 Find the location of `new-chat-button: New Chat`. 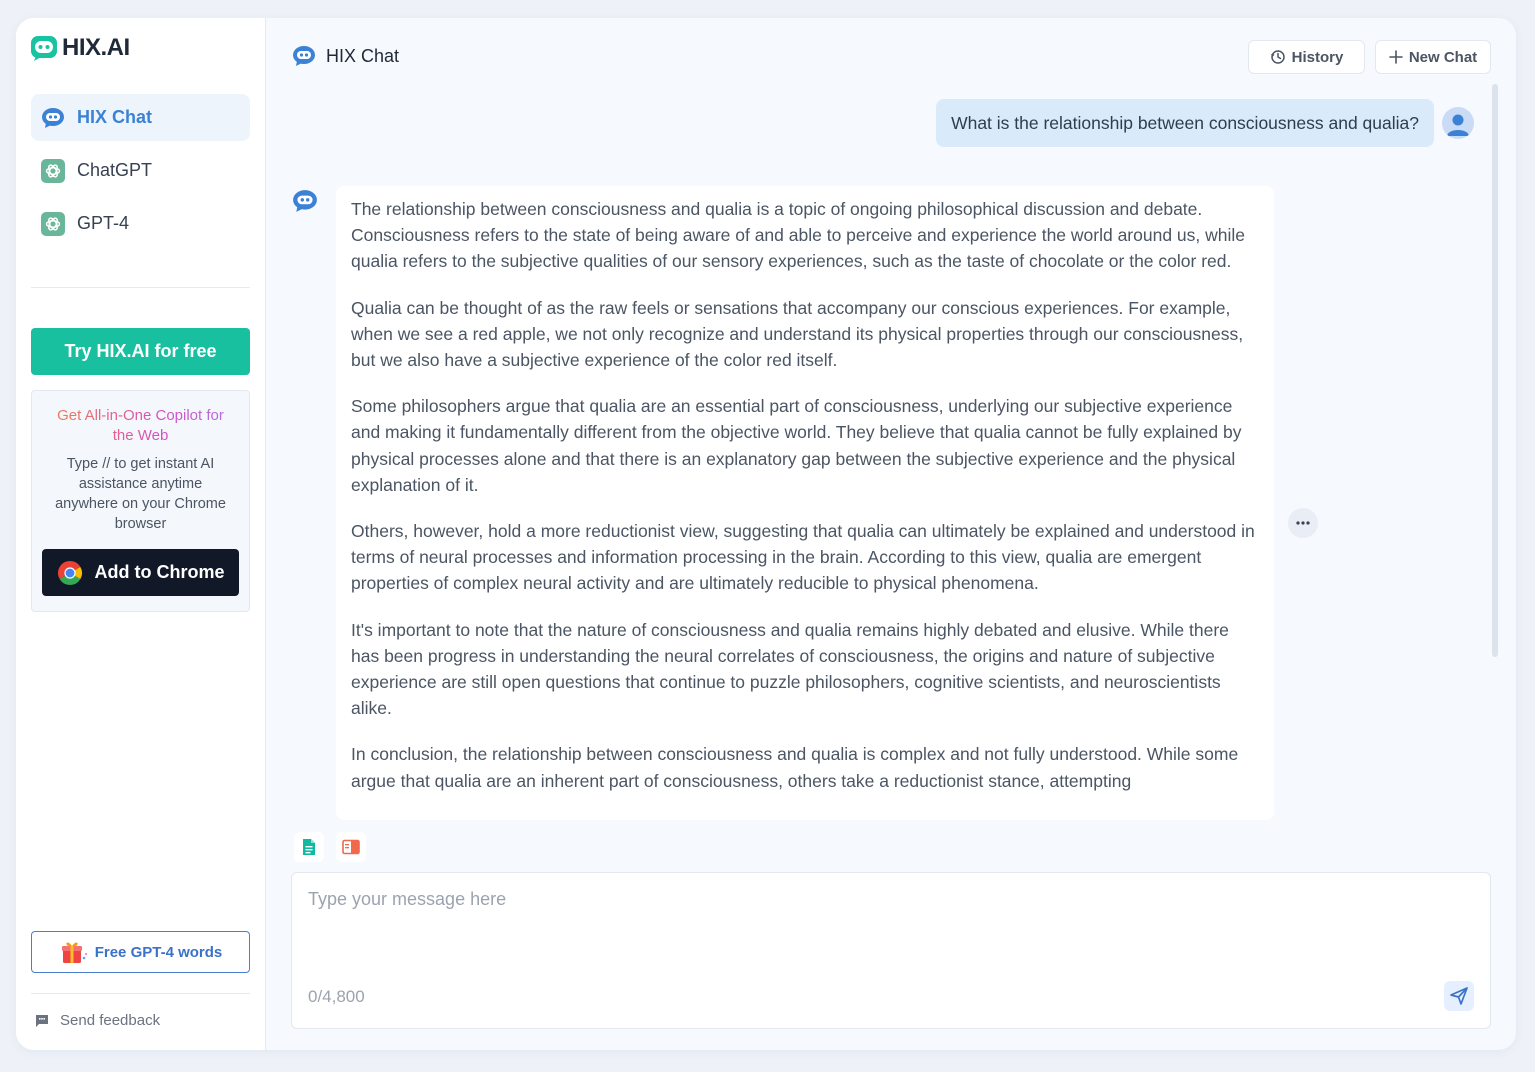

new-chat-button: New Chat is located at coordinates (1433, 57).